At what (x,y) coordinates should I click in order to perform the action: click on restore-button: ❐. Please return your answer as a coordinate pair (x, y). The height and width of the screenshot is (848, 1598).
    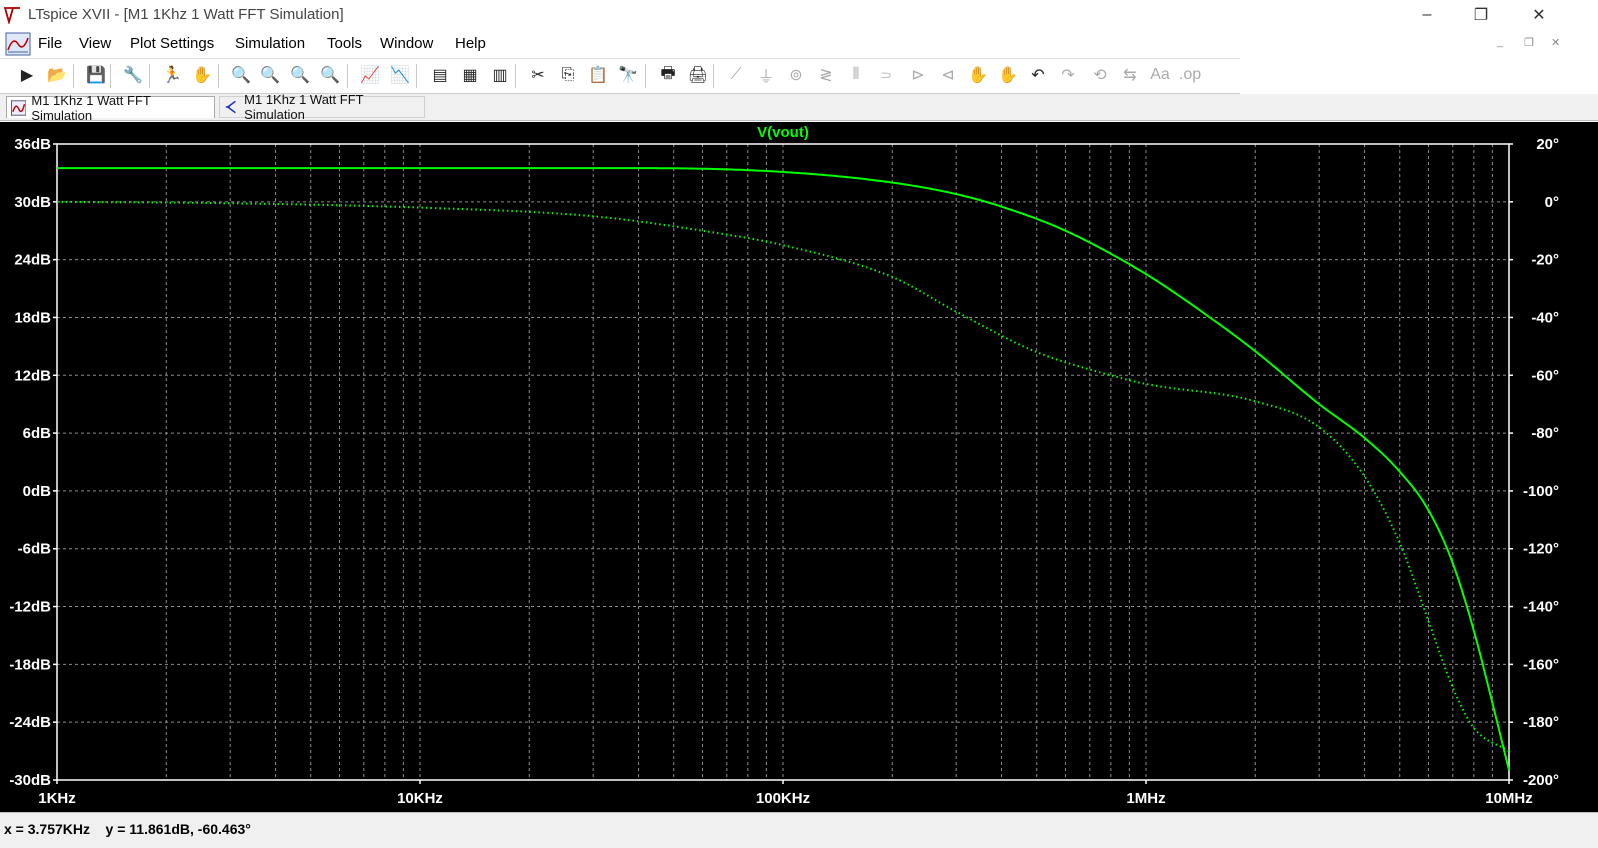
    Looking at the image, I should click on (1481, 15).